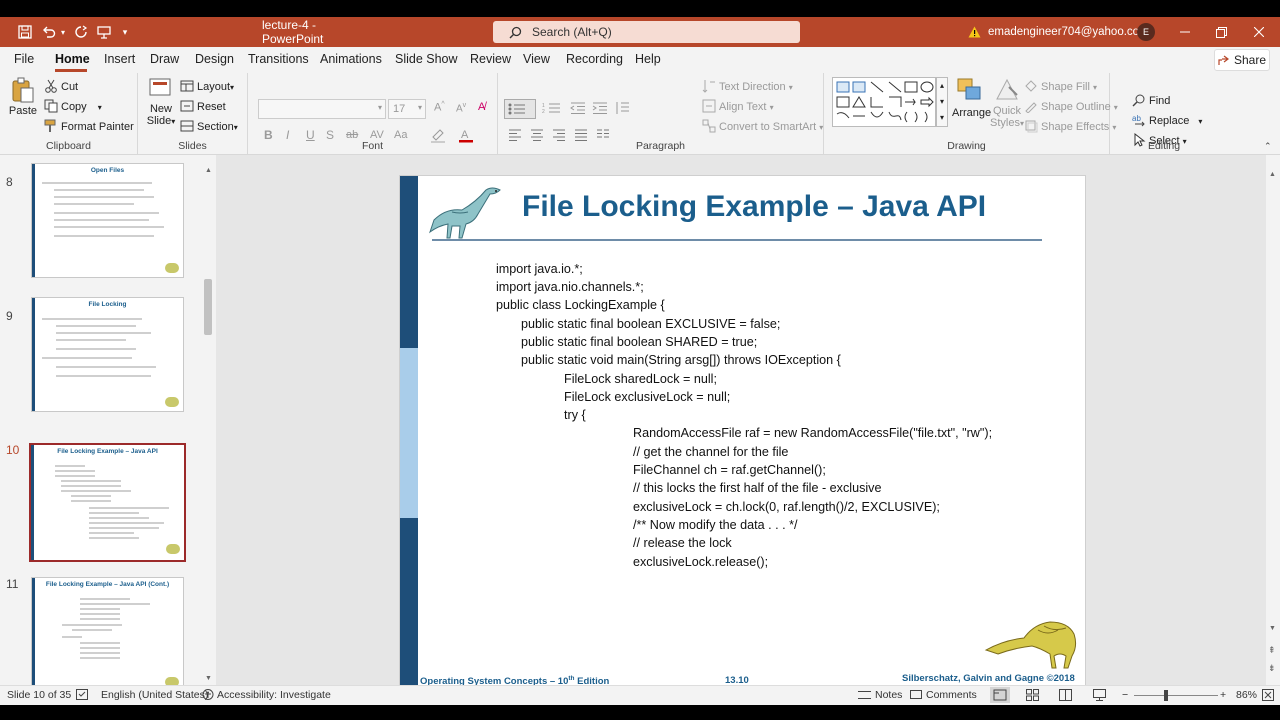 This screenshot has width=1280, height=720. What do you see at coordinates (61, 86) in the screenshot?
I see `cut-button: Cut` at bounding box center [61, 86].